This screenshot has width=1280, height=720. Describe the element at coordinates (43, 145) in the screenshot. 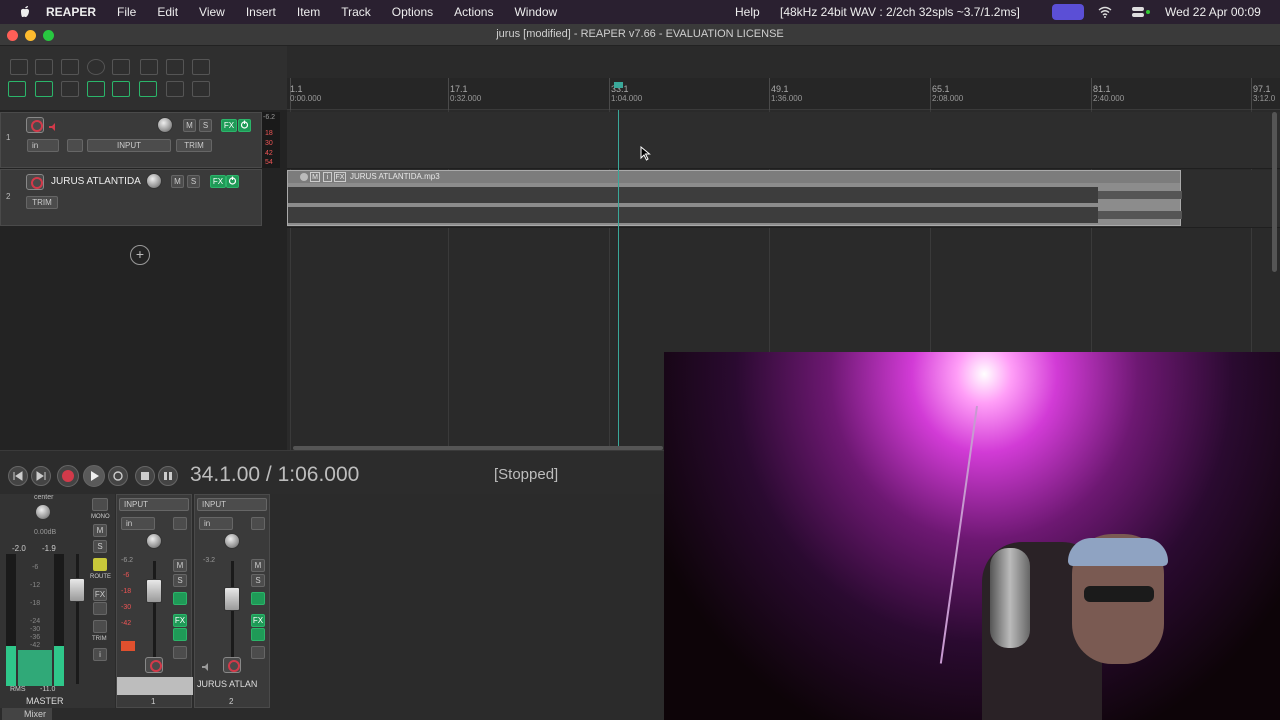

I see `track-1-input-toggle: in` at that location.